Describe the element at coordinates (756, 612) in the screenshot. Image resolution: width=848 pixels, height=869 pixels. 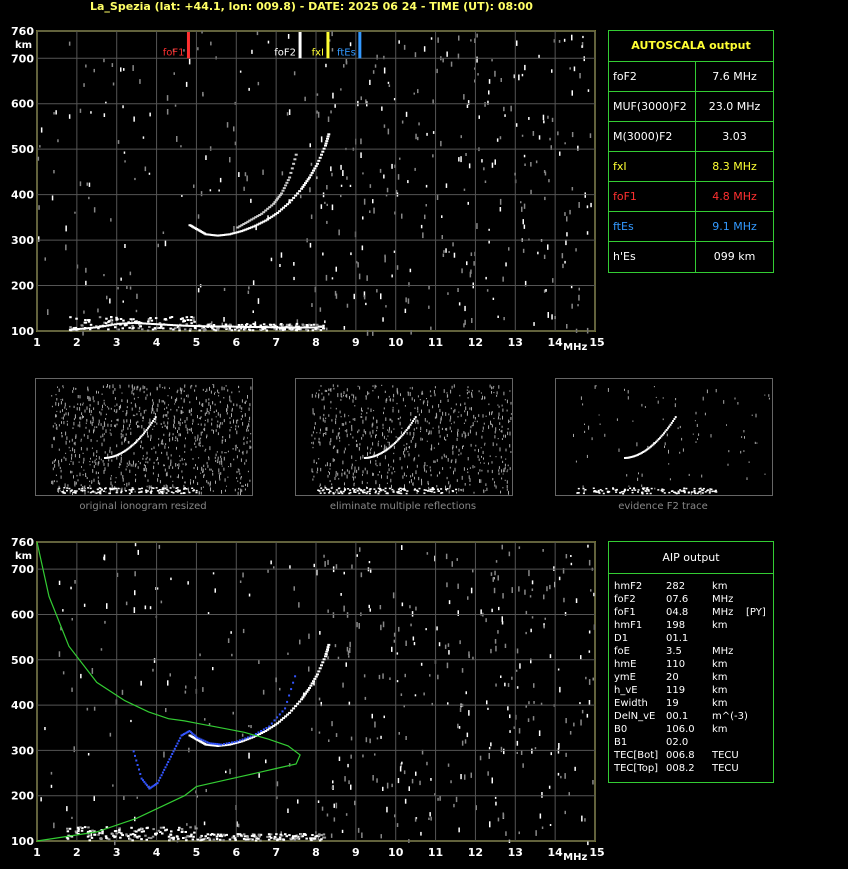
I see `aip-flag: [PY]` at that location.